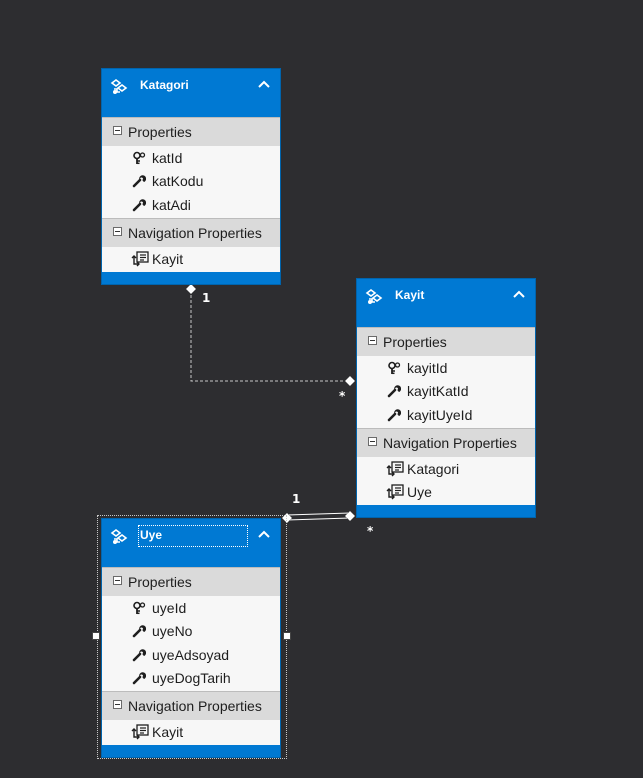 Image resolution: width=643 pixels, height=778 pixels. What do you see at coordinates (438, 391) in the screenshot?
I see `property-name: kayitKatId` at bounding box center [438, 391].